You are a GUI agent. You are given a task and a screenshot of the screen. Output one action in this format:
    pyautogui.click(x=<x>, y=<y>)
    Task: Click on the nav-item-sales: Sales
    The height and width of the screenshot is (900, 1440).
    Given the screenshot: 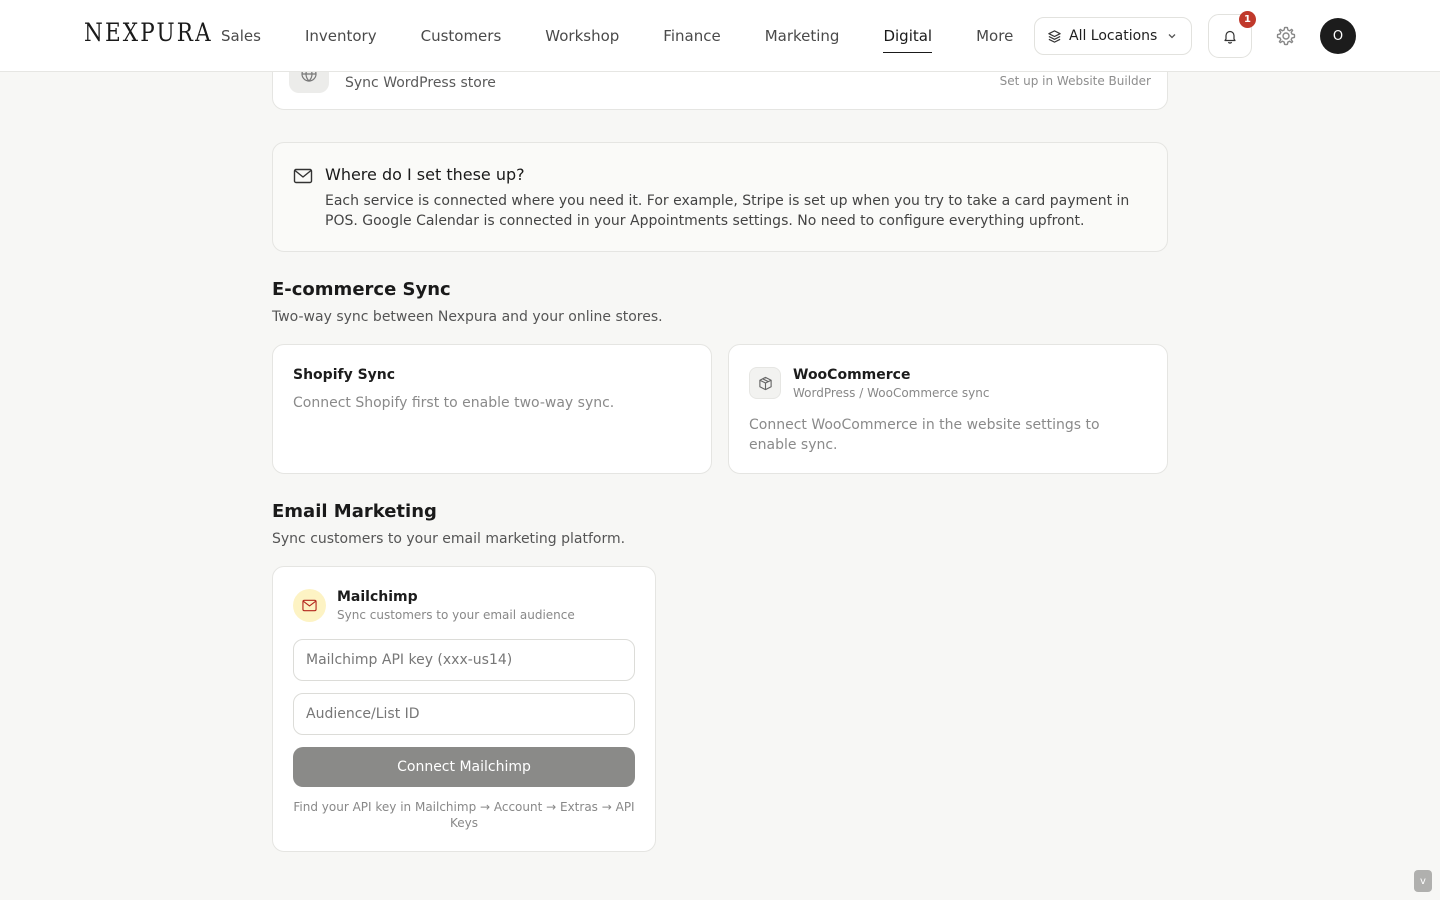 What is the action you would take?
    pyautogui.click(x=241, y=36)
    